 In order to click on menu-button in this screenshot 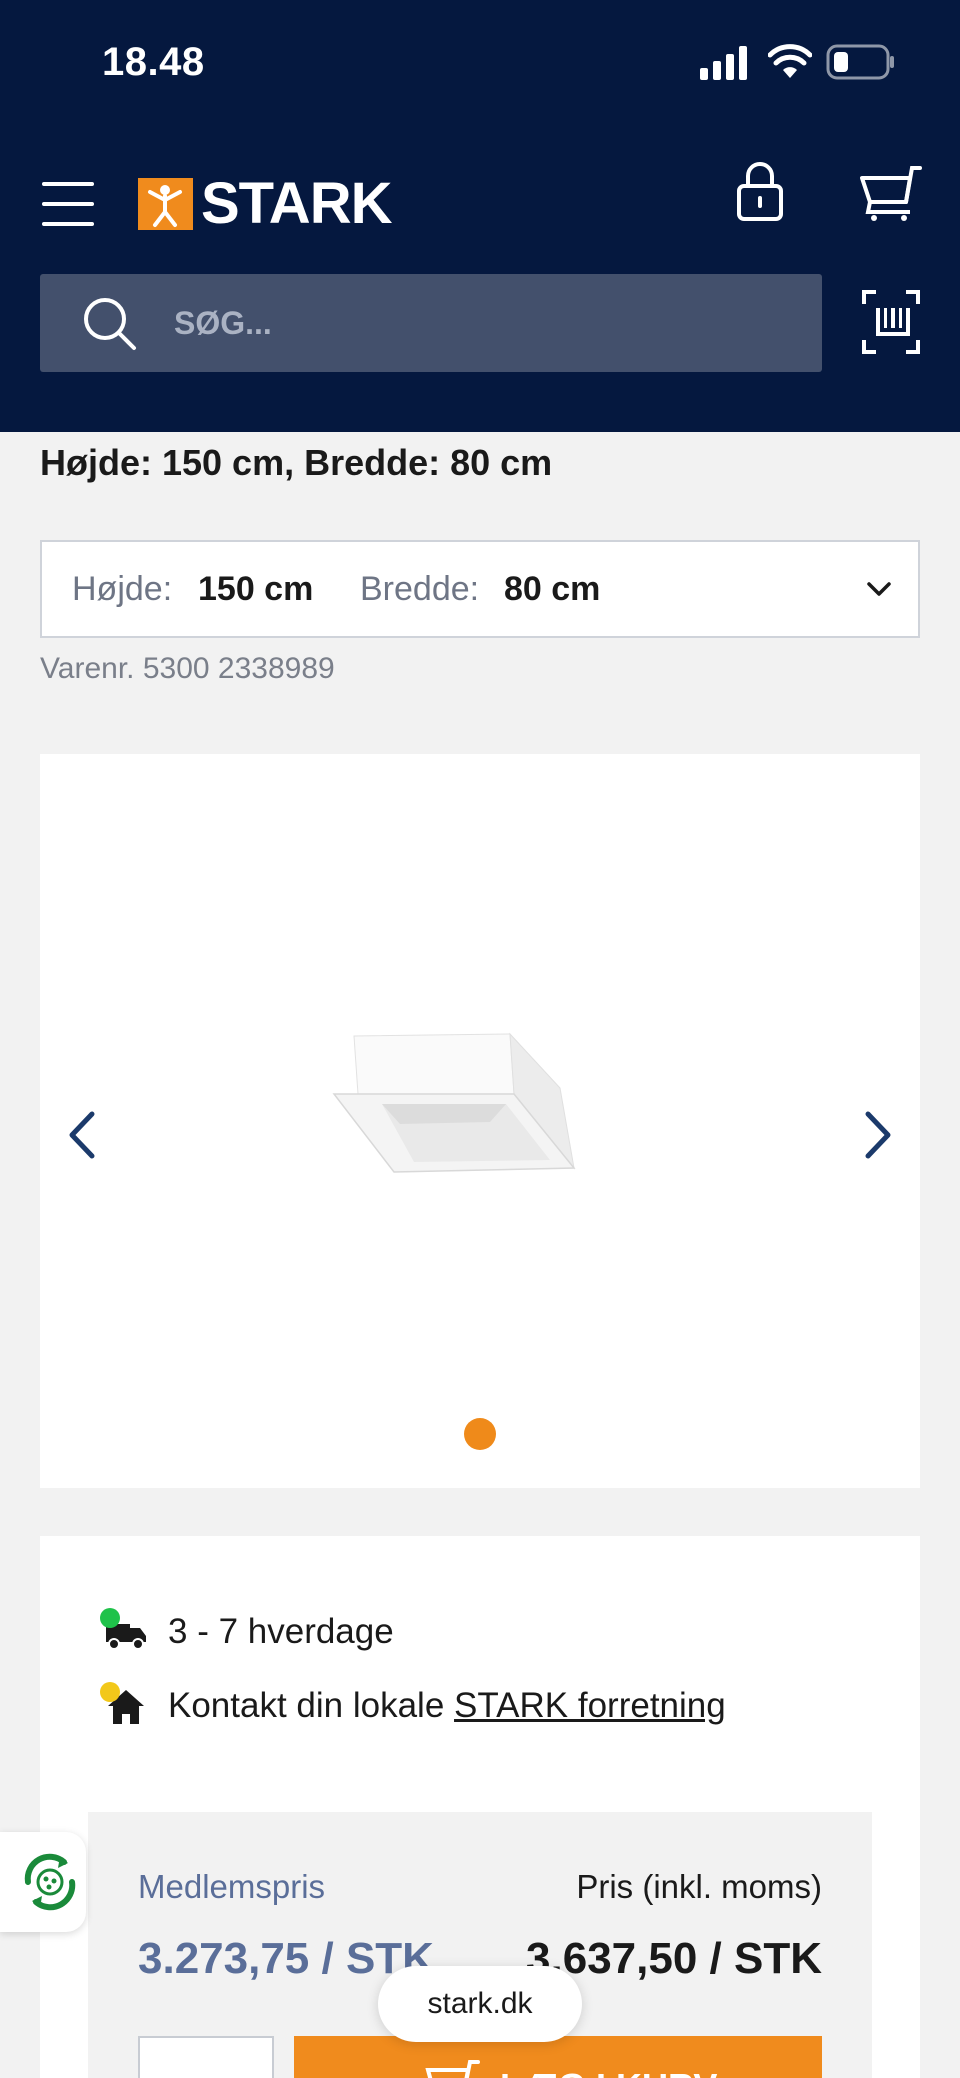, I will do `click(68, 204)`.